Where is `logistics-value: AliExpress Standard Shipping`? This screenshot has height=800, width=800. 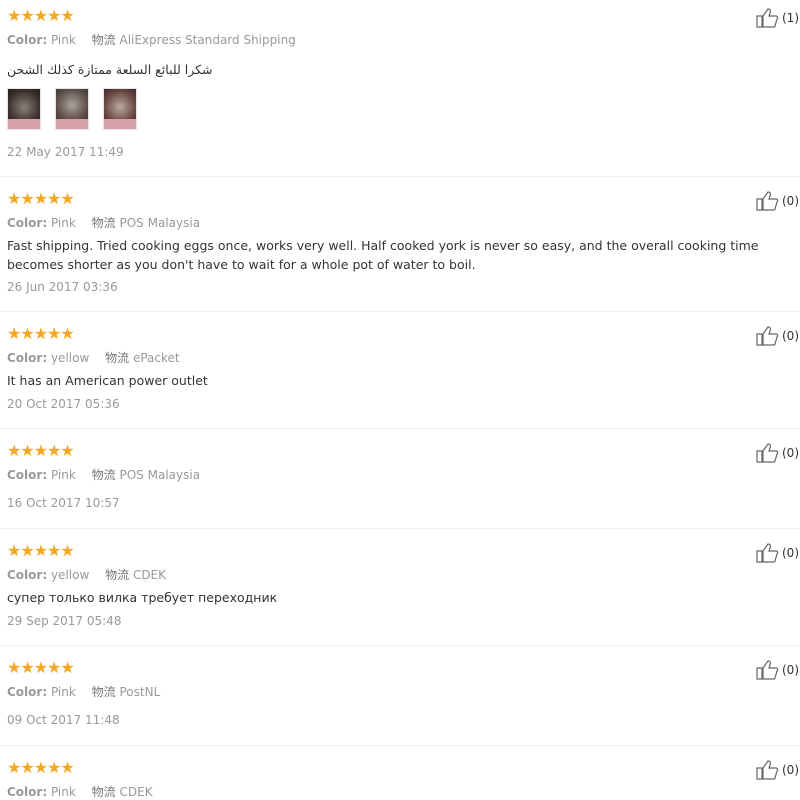
logistics-value: AliExpress Standard Shipping is located at coordinates (207, 40).